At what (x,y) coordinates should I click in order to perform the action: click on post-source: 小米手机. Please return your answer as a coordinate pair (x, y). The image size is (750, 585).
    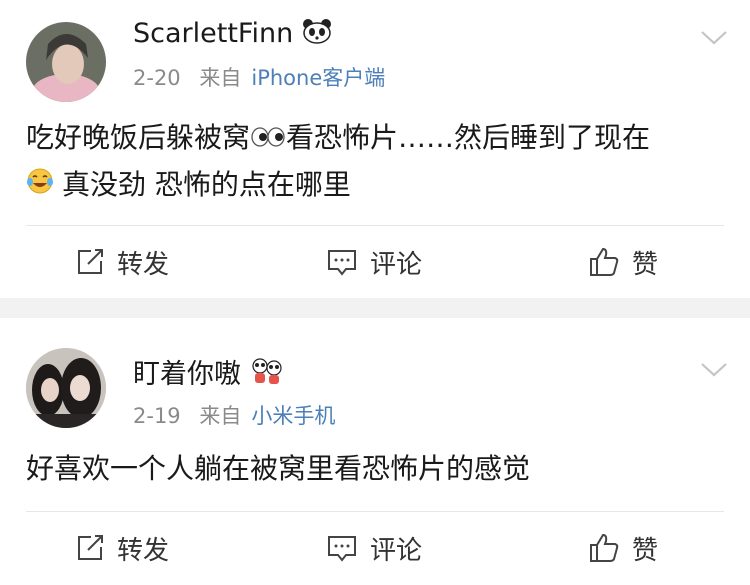
    Looking at the image, I should click on (293, 416).